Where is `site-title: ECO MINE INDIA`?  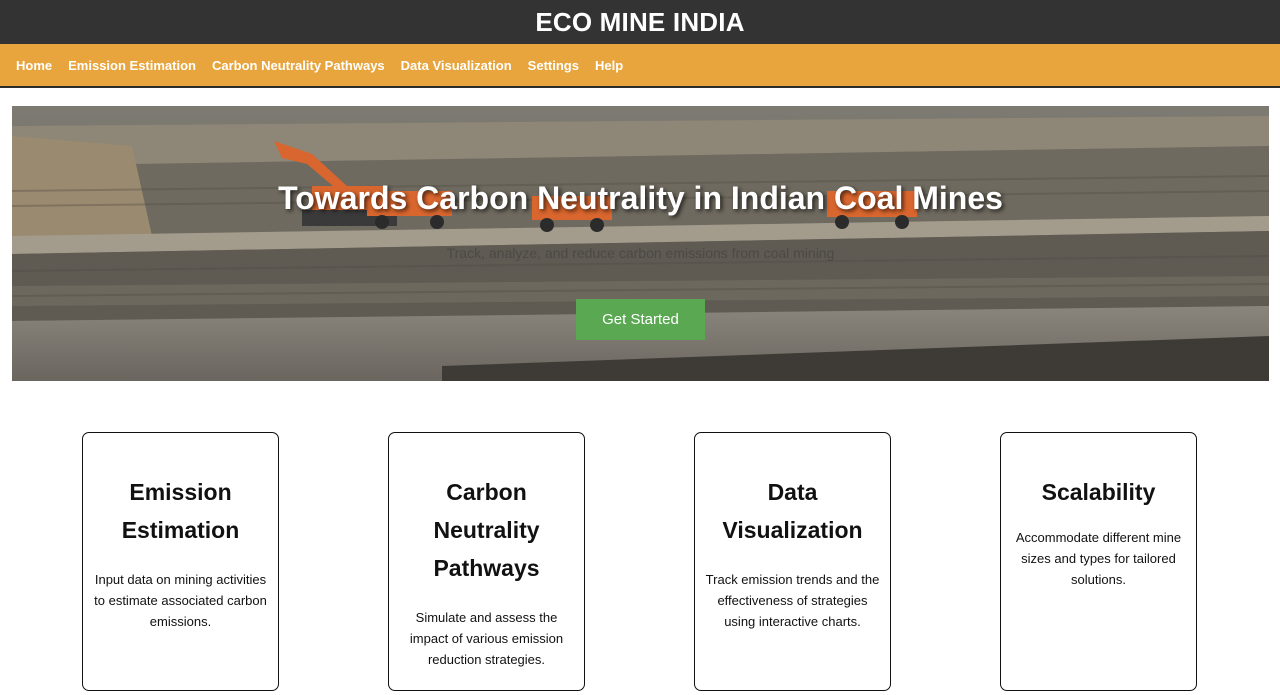 site-title: ECO MINE INDIA is located at coordinates (640, 21).